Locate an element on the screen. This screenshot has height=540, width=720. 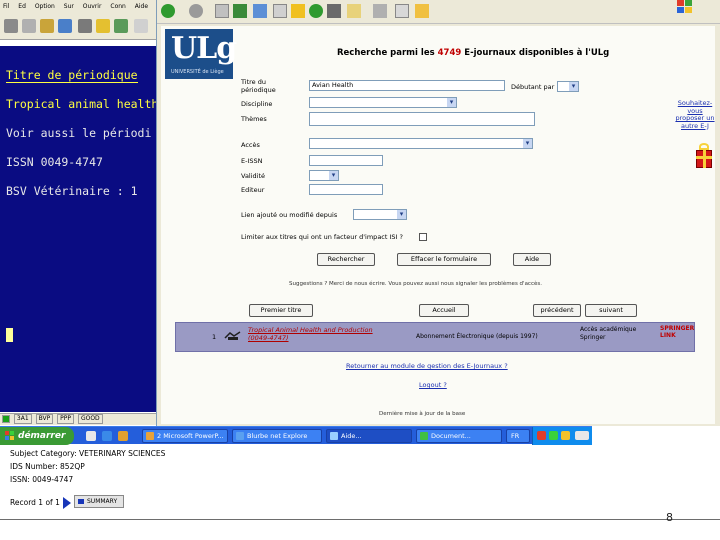
terminal-menu-item: Aide is located at coordinates (141, 6).